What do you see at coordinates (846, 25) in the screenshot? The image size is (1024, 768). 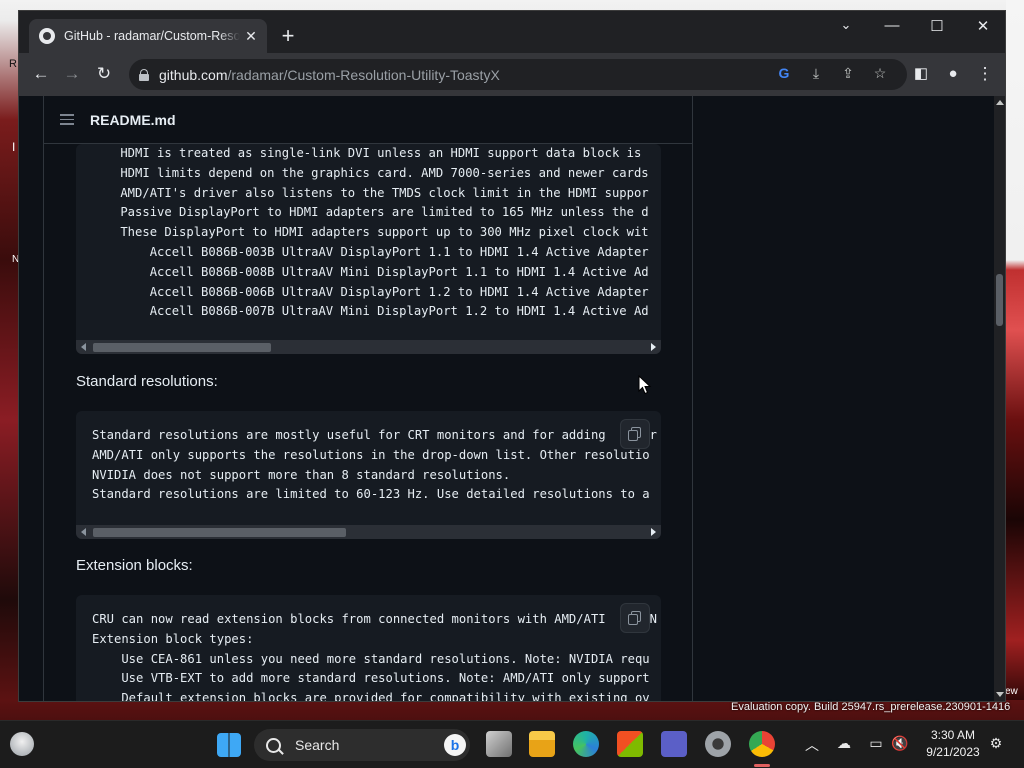 I see `tab-search-icon: ⌄` at bounding box center [846, 25].